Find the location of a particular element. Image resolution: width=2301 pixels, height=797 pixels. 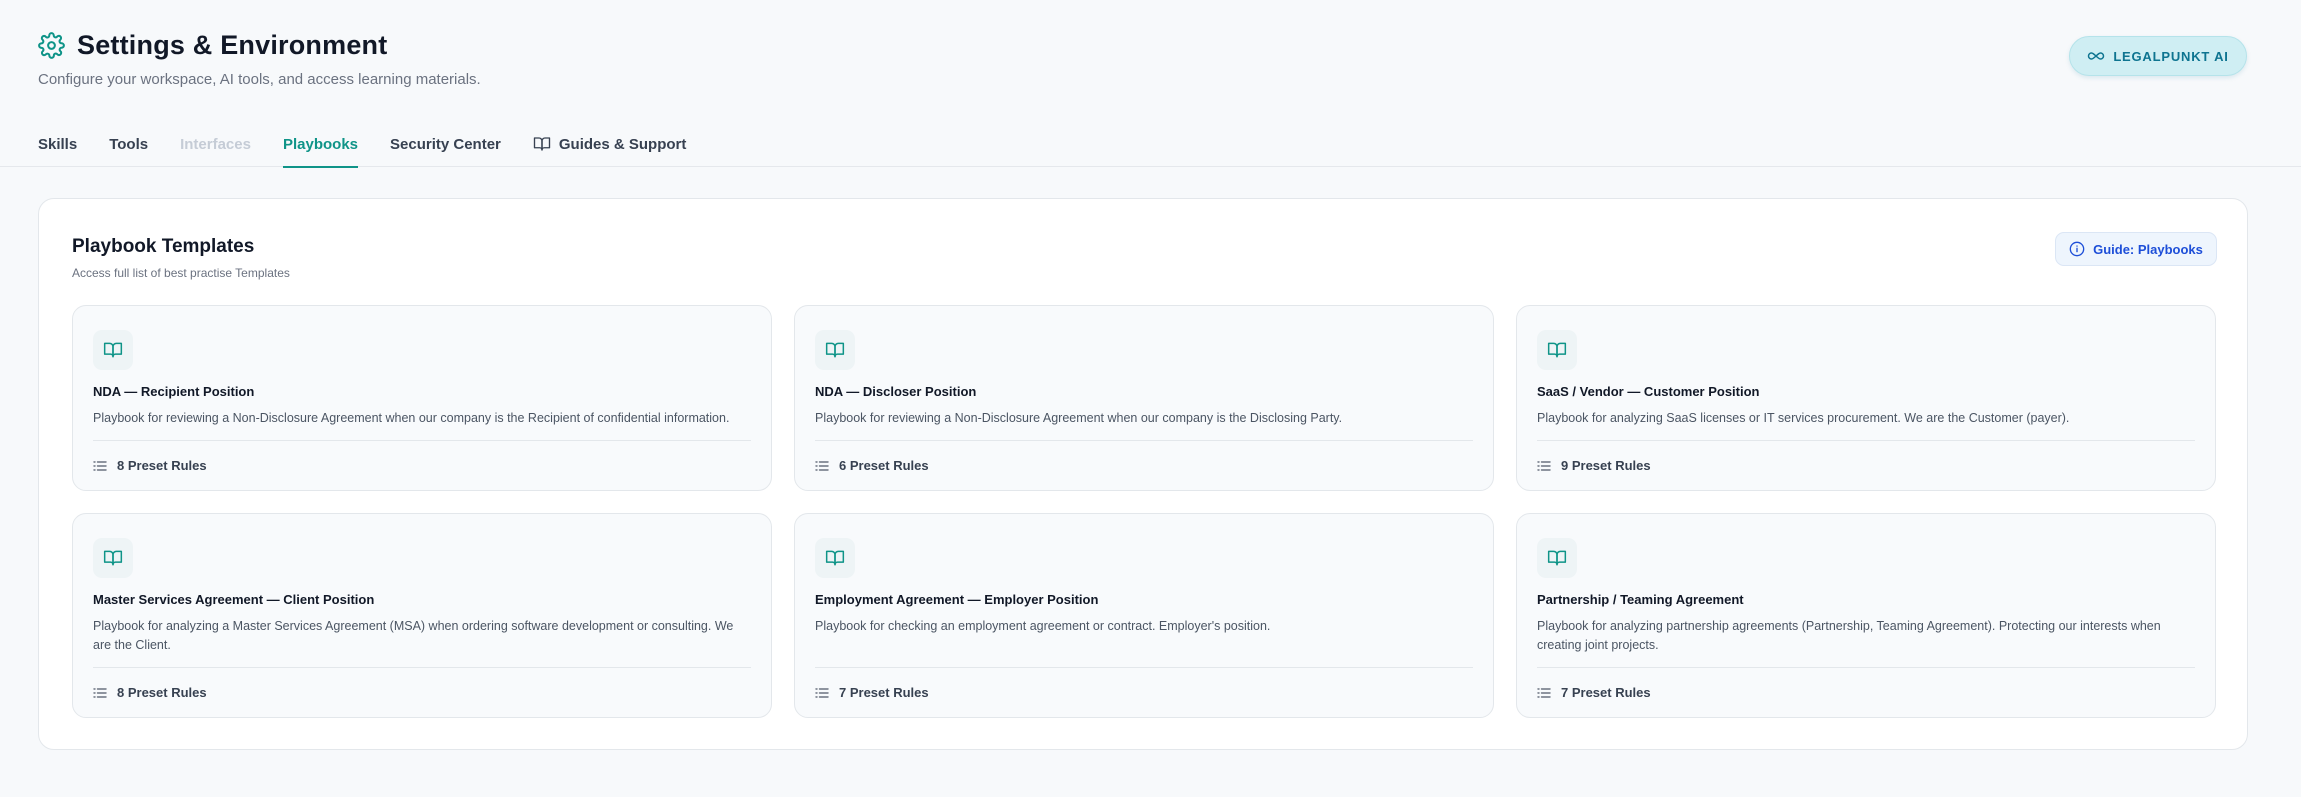

guide-playbooks-button: Guide: Playbooks is located at coordinates (2136, 249).